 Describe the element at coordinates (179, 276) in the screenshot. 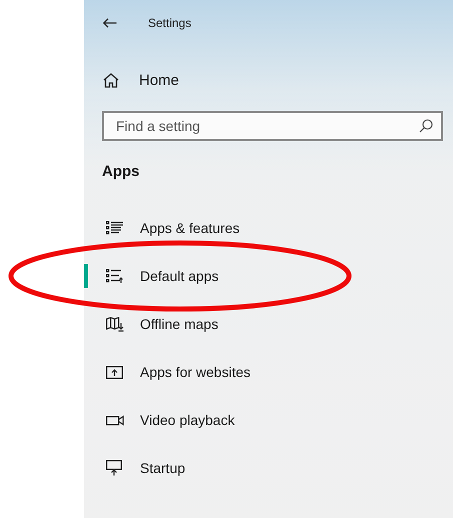

I see `nav-item: Default apps` at that location.